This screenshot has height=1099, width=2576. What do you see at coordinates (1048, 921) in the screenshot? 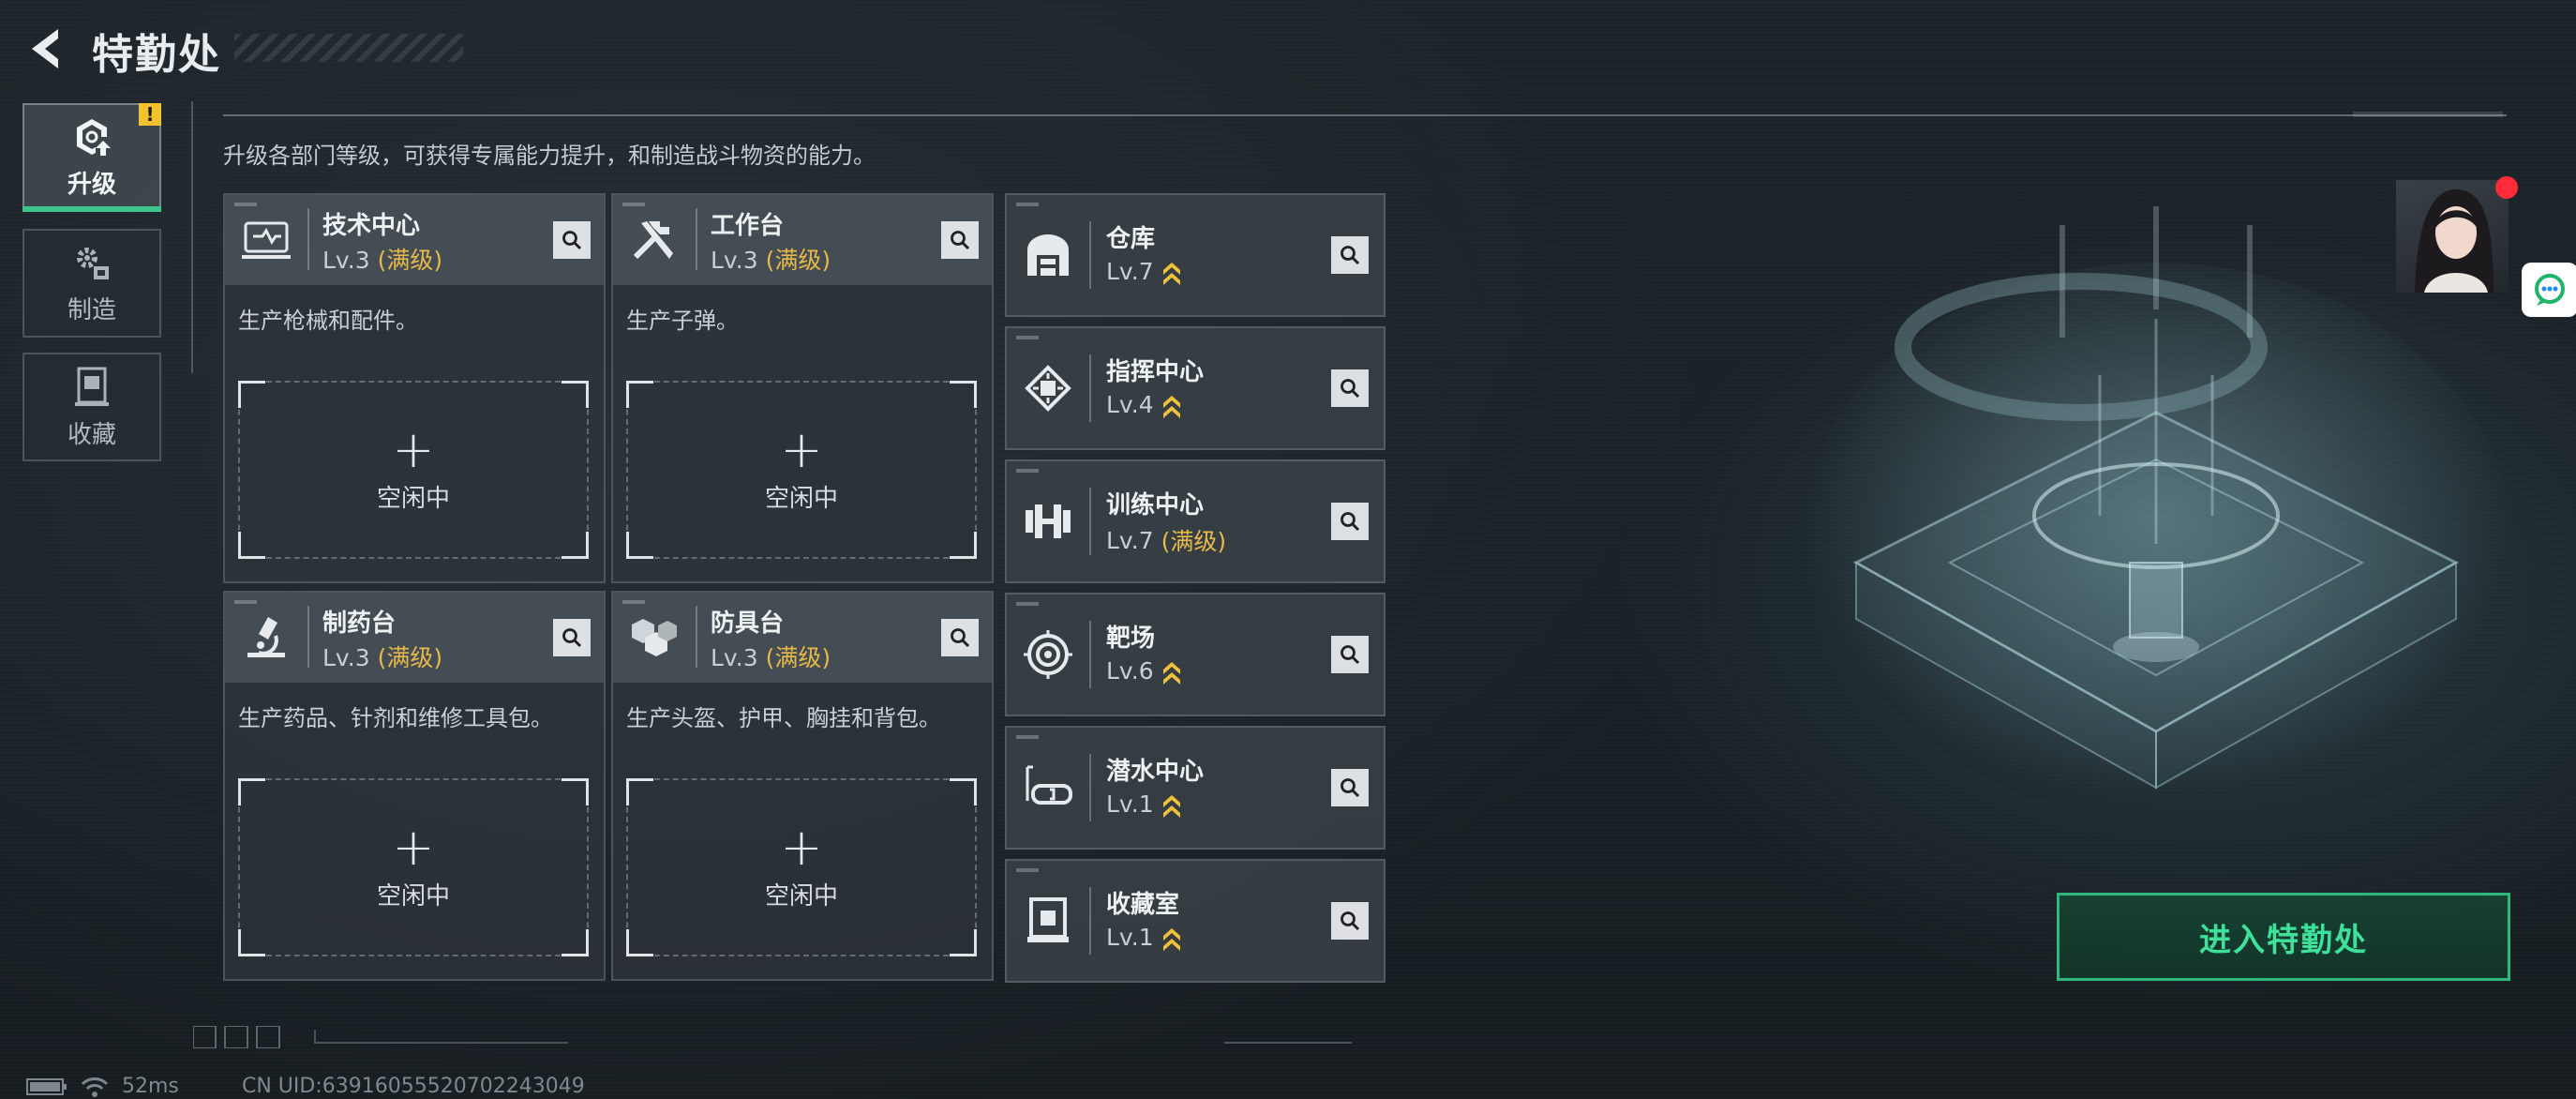
I see `display-case-icon` at bounding box center [1048, 921].